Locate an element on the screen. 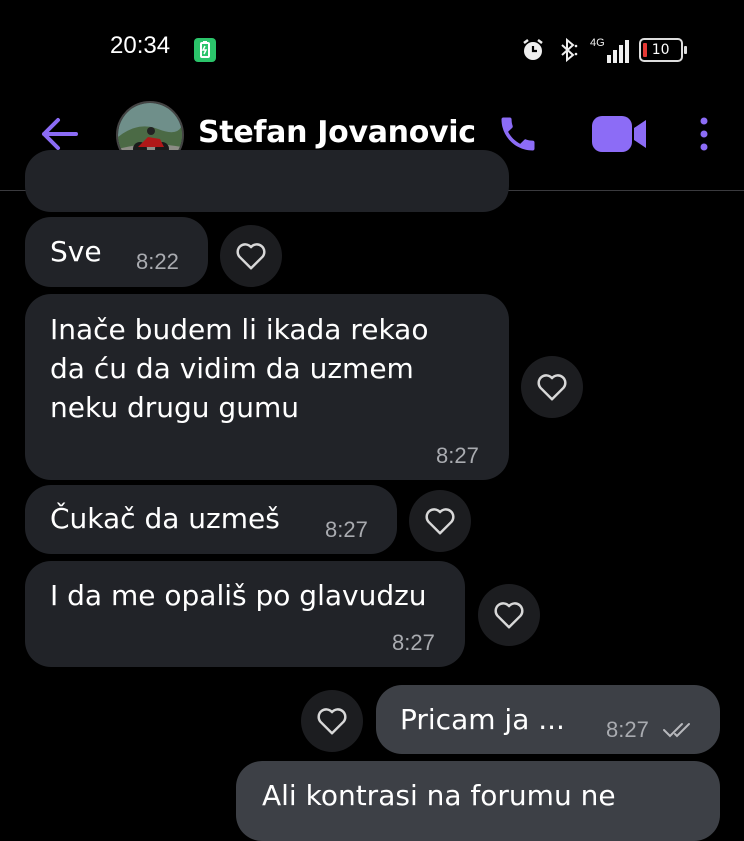  battery-level: 10 is located at coordinates (660, 50).